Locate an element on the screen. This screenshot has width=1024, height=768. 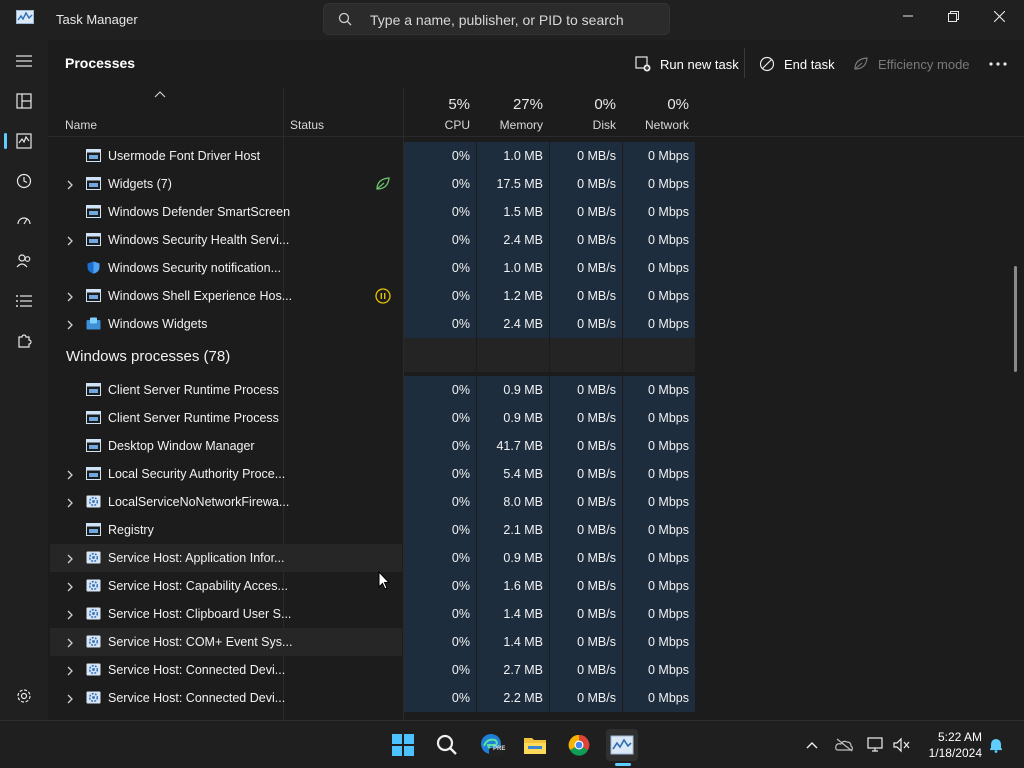
nav-services is located at coordinates (24, 341).